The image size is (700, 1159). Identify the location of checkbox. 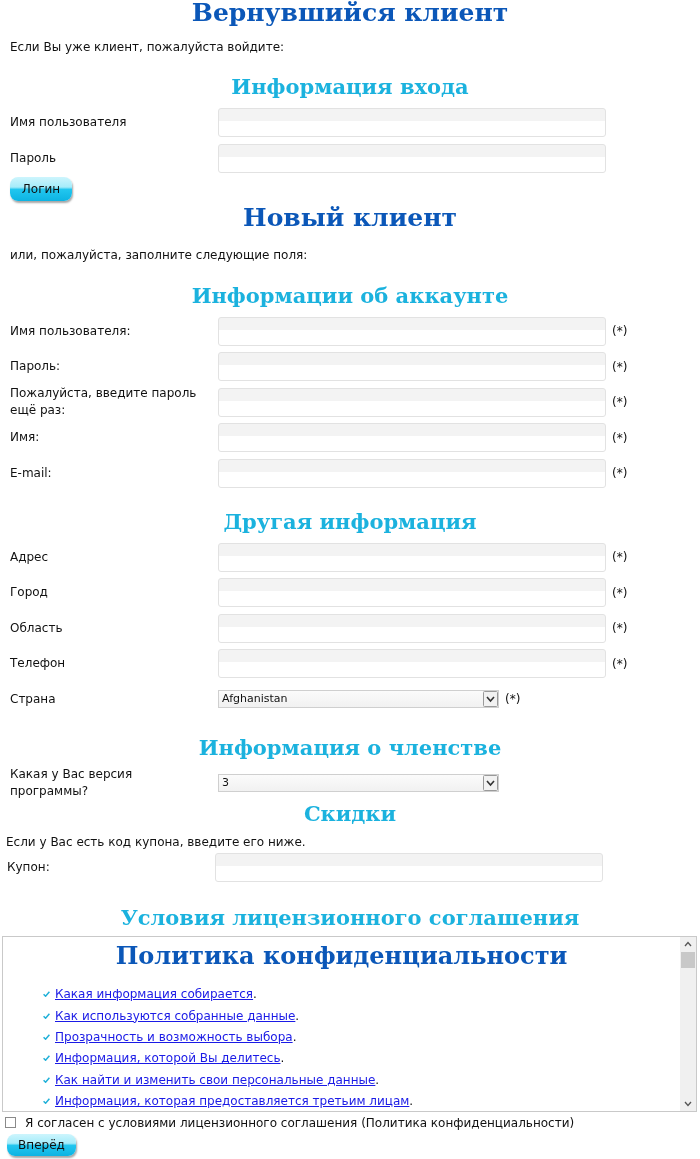
(10, 1122).